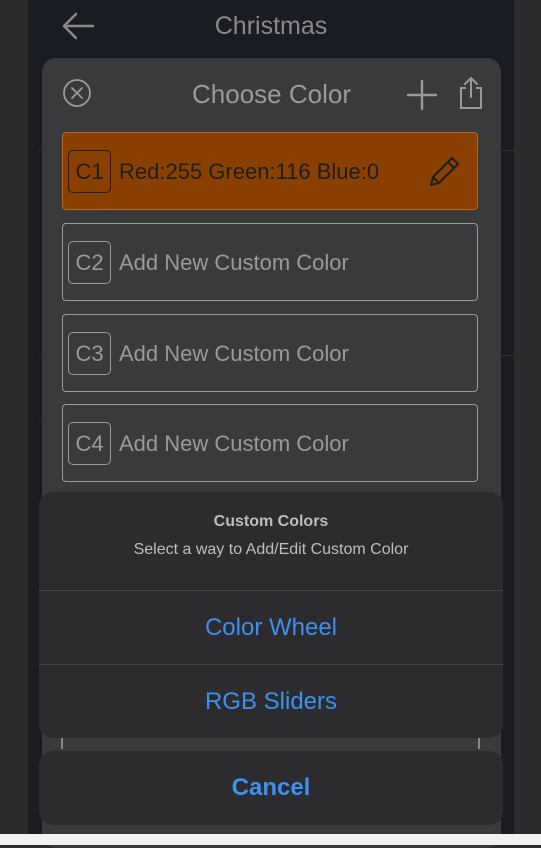 This screenshot has height=848, width=541. I want to click on pencil-icon, so click(444, 172).